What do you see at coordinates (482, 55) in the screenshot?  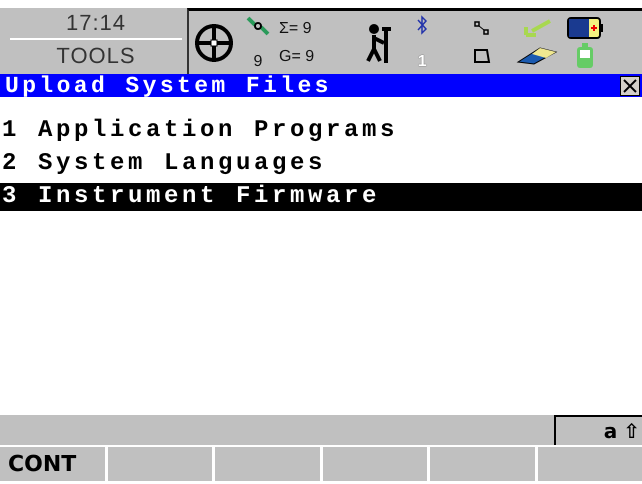 I see `polygon-icon` at bounding box center [482, 55].